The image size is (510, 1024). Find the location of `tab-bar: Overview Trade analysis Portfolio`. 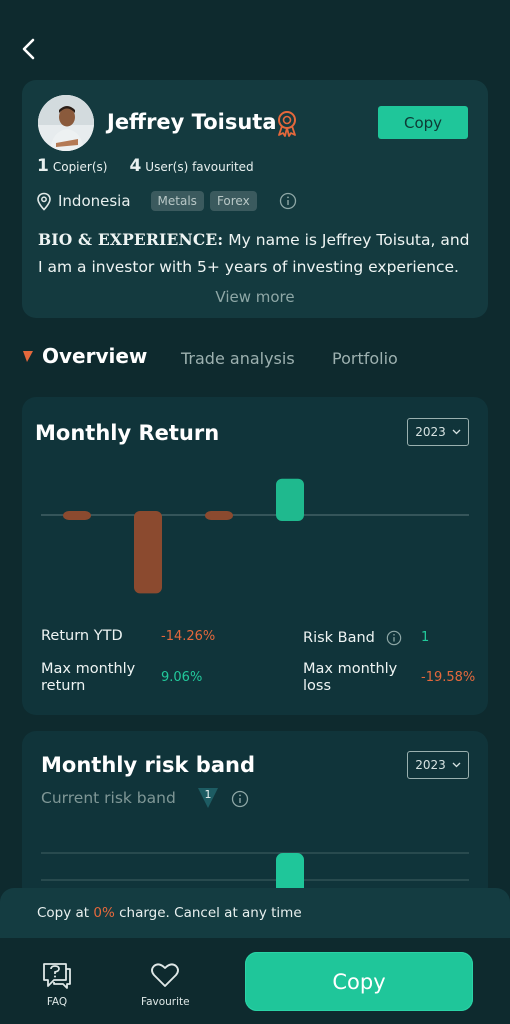

tab-bar: Overview Trade analysis Portfolio is located at coordinates (257, 358).